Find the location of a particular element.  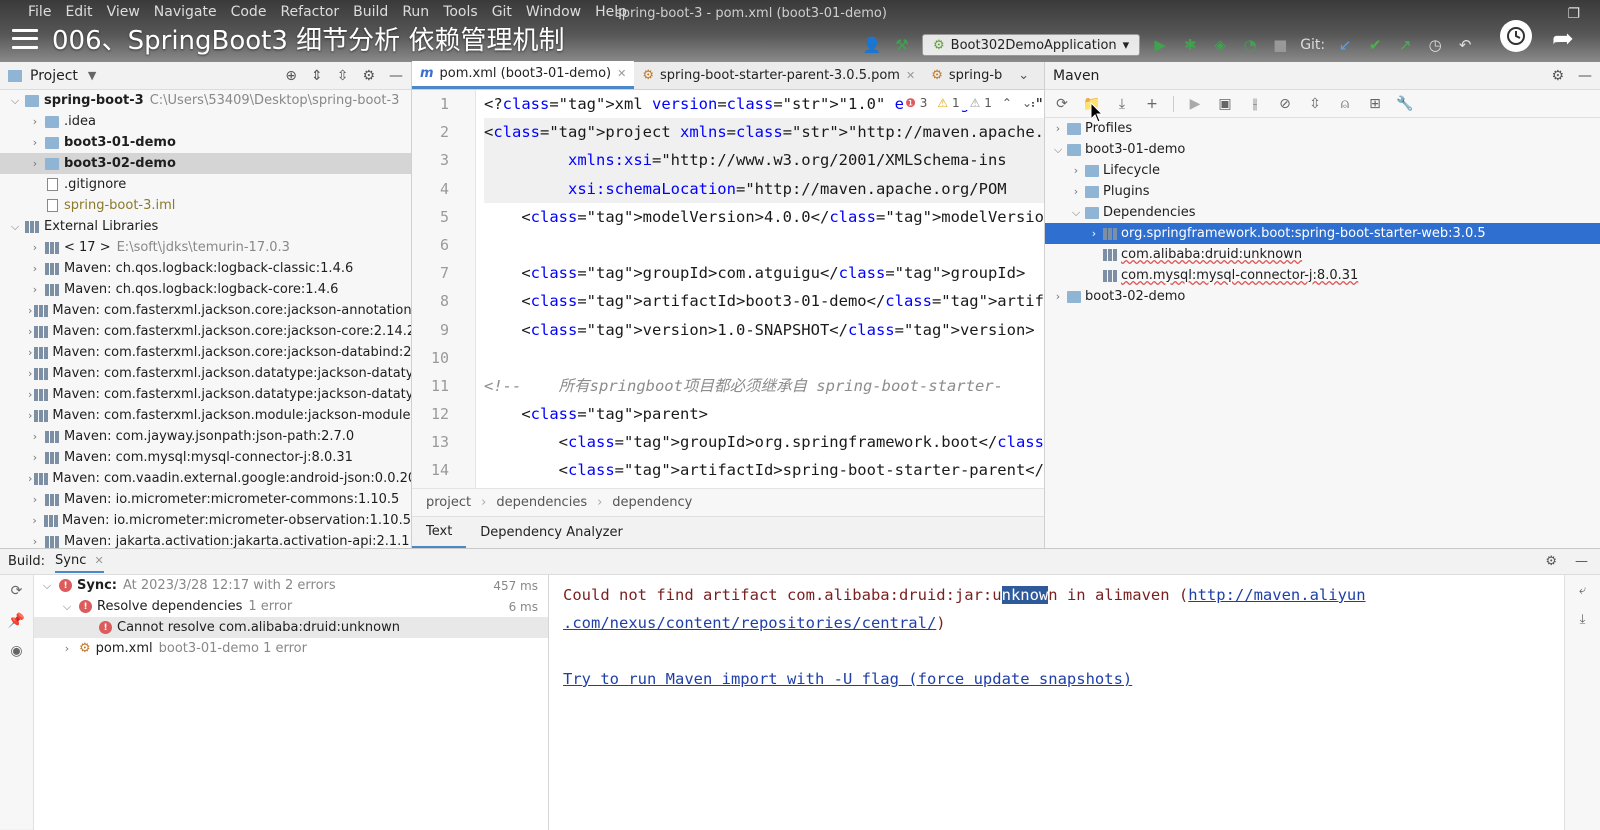

profile-icon: ◔ is located at coordinates (1250, 45).